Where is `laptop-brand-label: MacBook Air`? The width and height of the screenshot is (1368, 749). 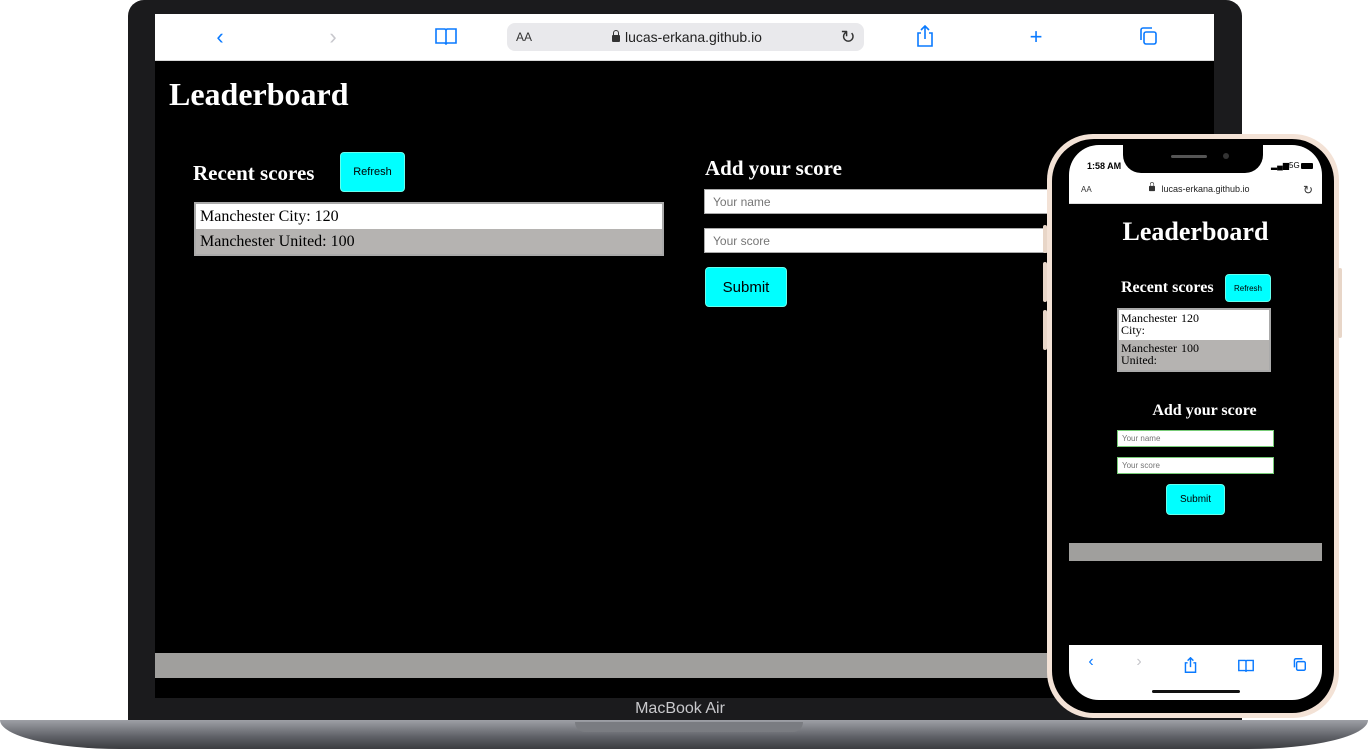 laptop-brand-label: MacBook Air is located at coordinates (680, 708).